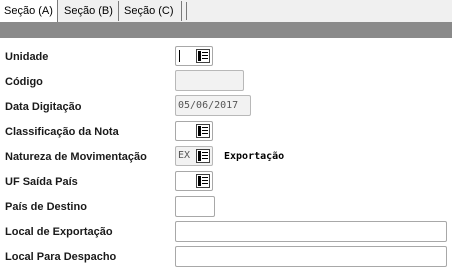 Image resolution: width=452 pixels, height=269 pixels. I want to click on codigo-label: Código, so click(24, 82).